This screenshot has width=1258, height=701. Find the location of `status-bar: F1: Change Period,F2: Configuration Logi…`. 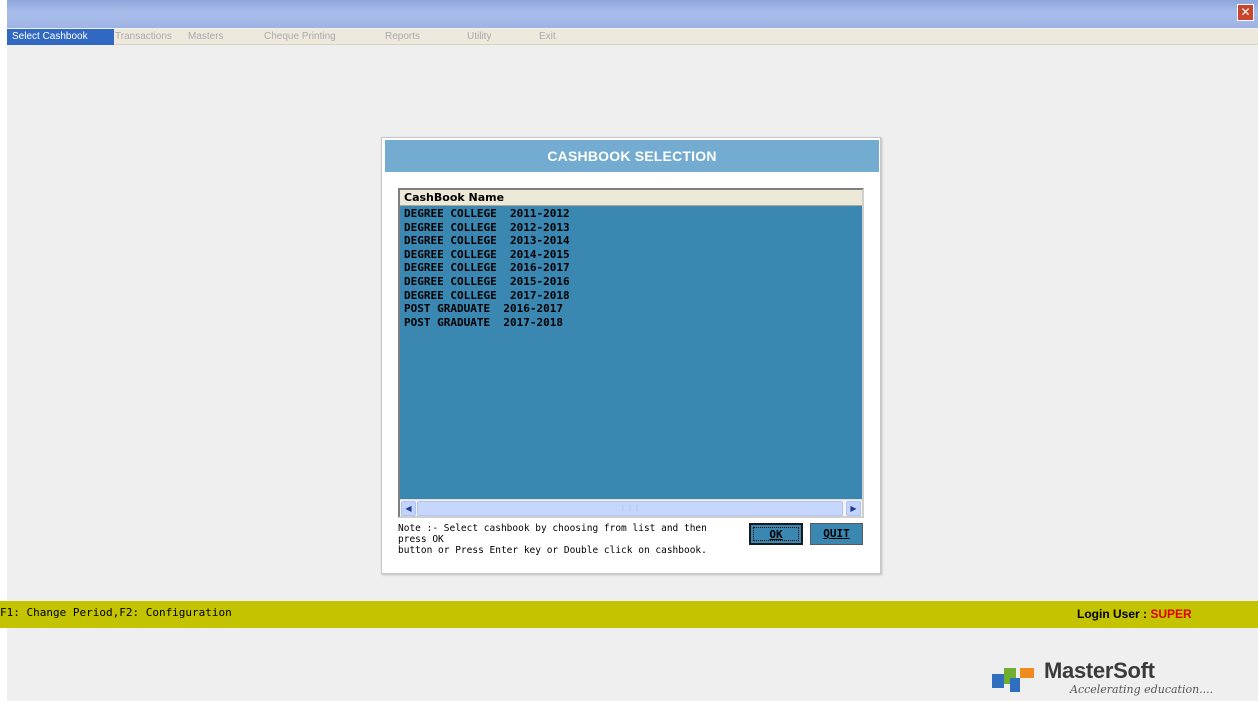

status-bar: F1: Change Period,F2: Configuration Logi… is located at coordinates (629, 614).